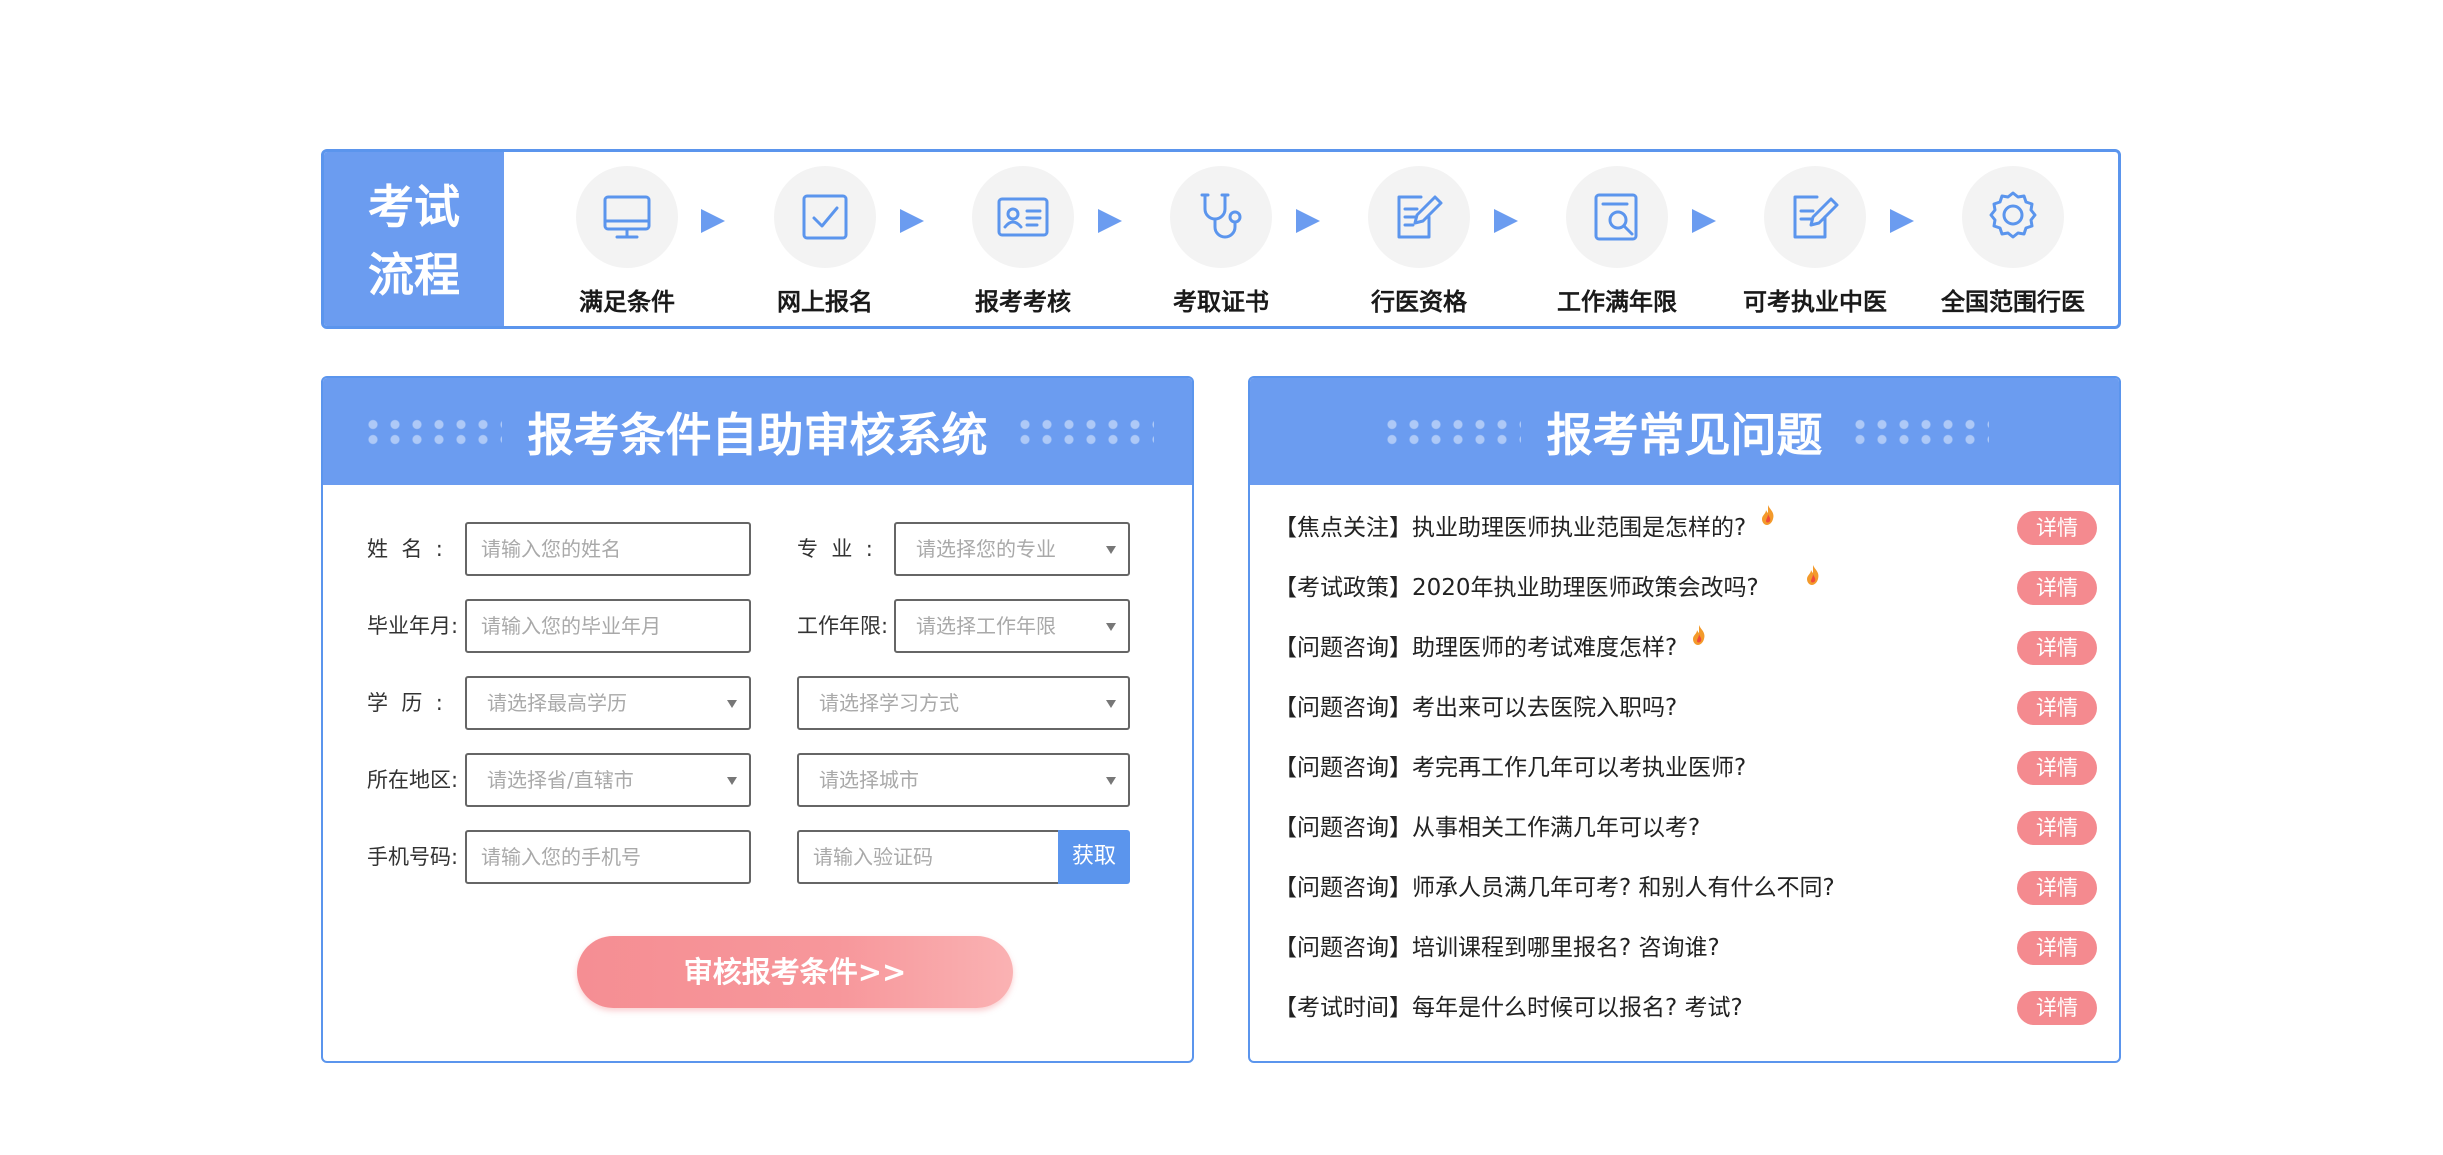  I want to click on process-title-line2: 流程, so click(414, 275).